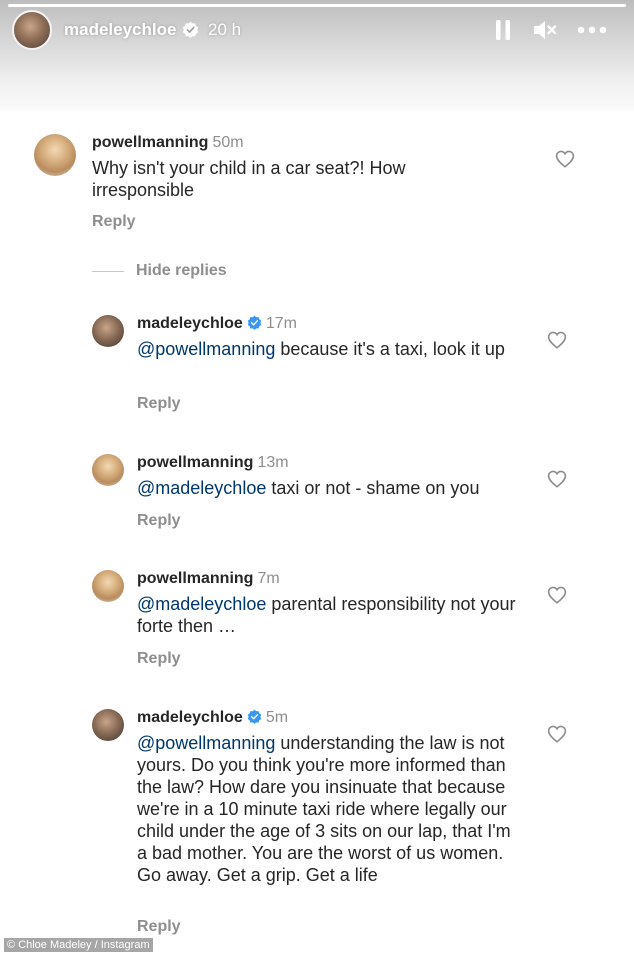 This screenshot has height=955, width=634. I want to click on comment-time: 17m, so click(281, 323).